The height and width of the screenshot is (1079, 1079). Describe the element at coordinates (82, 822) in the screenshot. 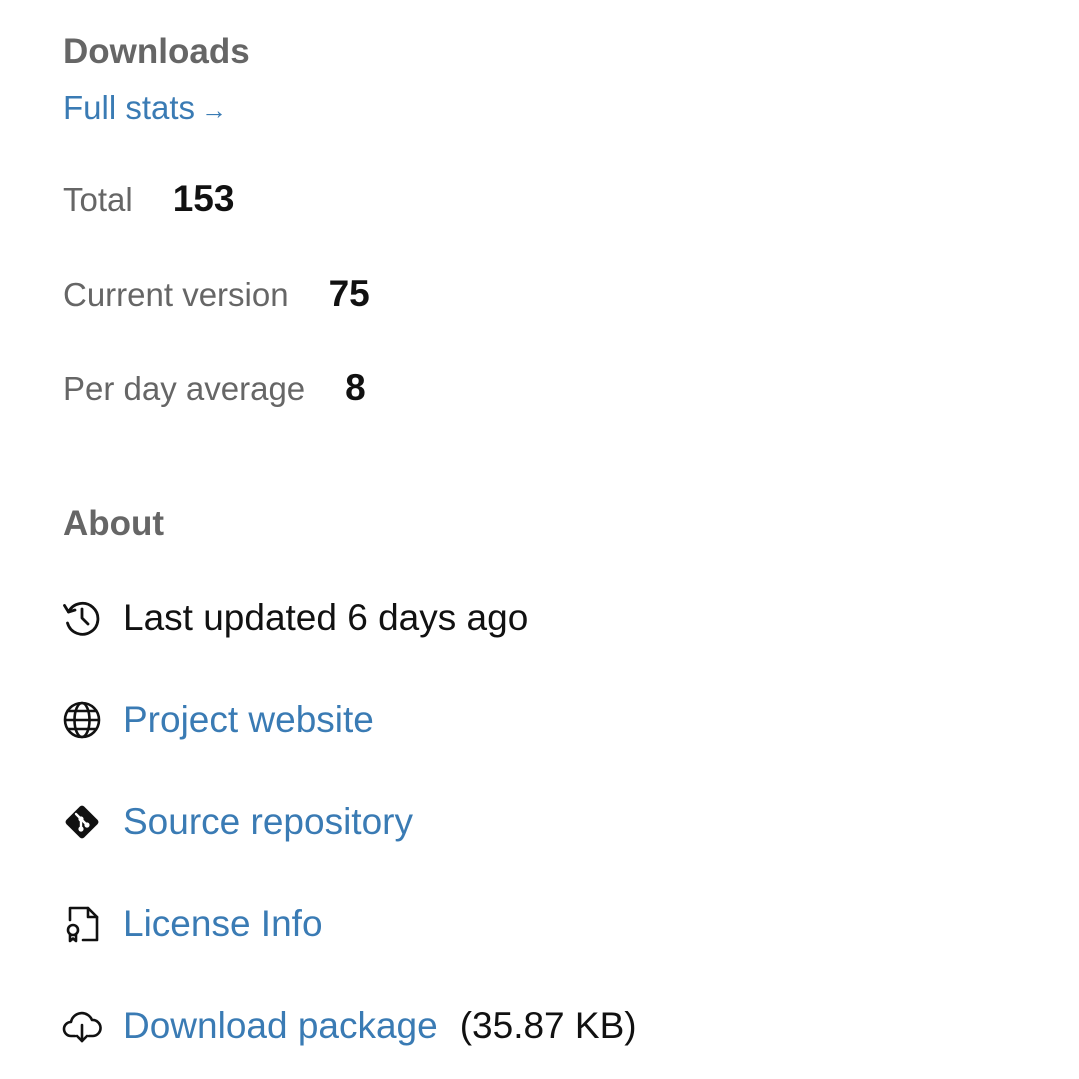

I see `git-icon` at that location.